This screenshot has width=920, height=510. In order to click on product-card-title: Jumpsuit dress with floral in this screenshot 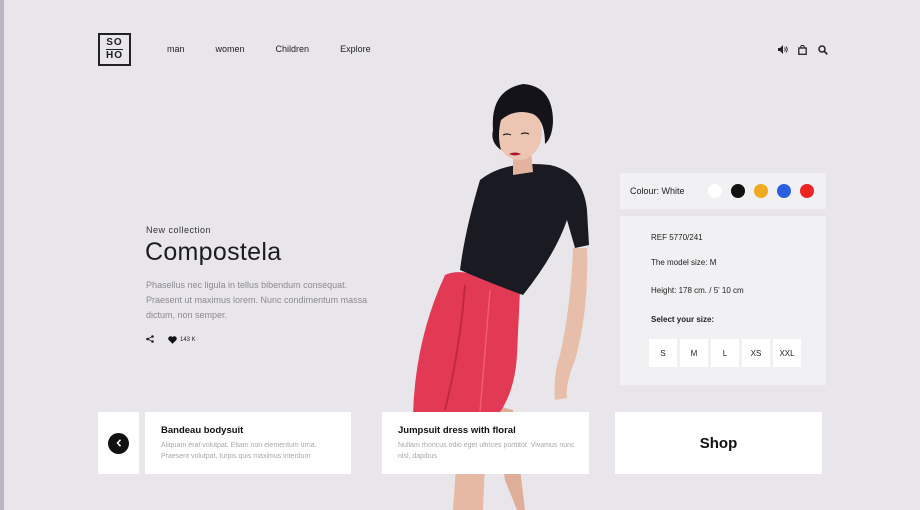, I will do `click(457, 430)`.